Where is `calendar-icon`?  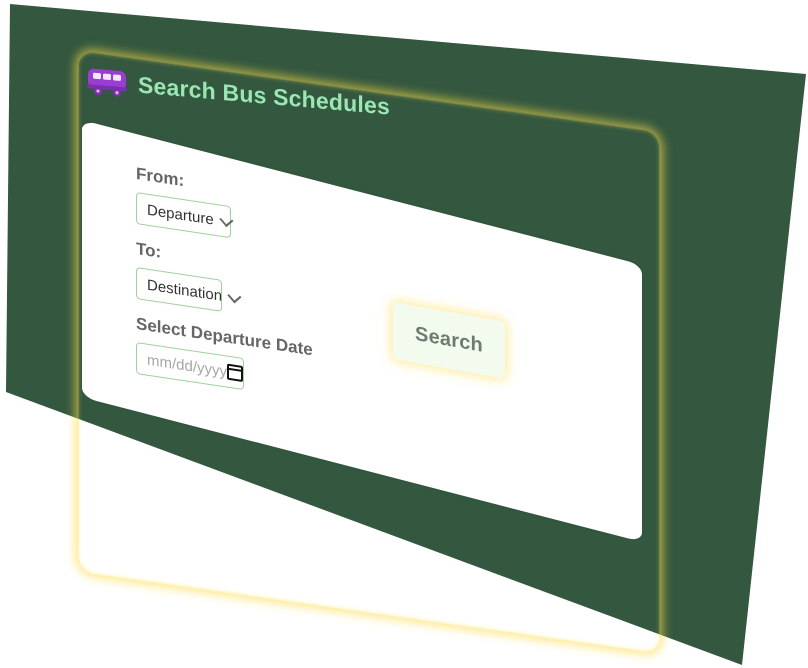 calendar-icon is located at coordinates (235, 372).